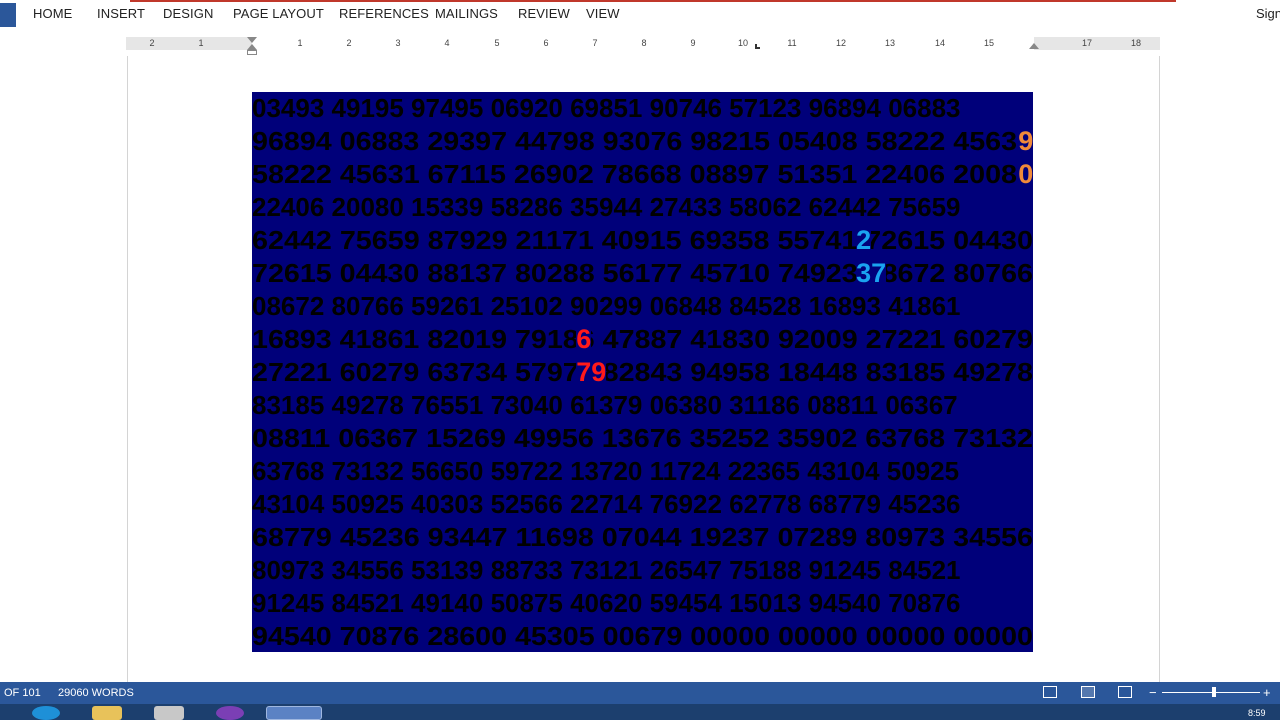 Image resolution: width=1280 pixels, height=720 pixels. I want to click on zoom-slider, so click(1211, 692).